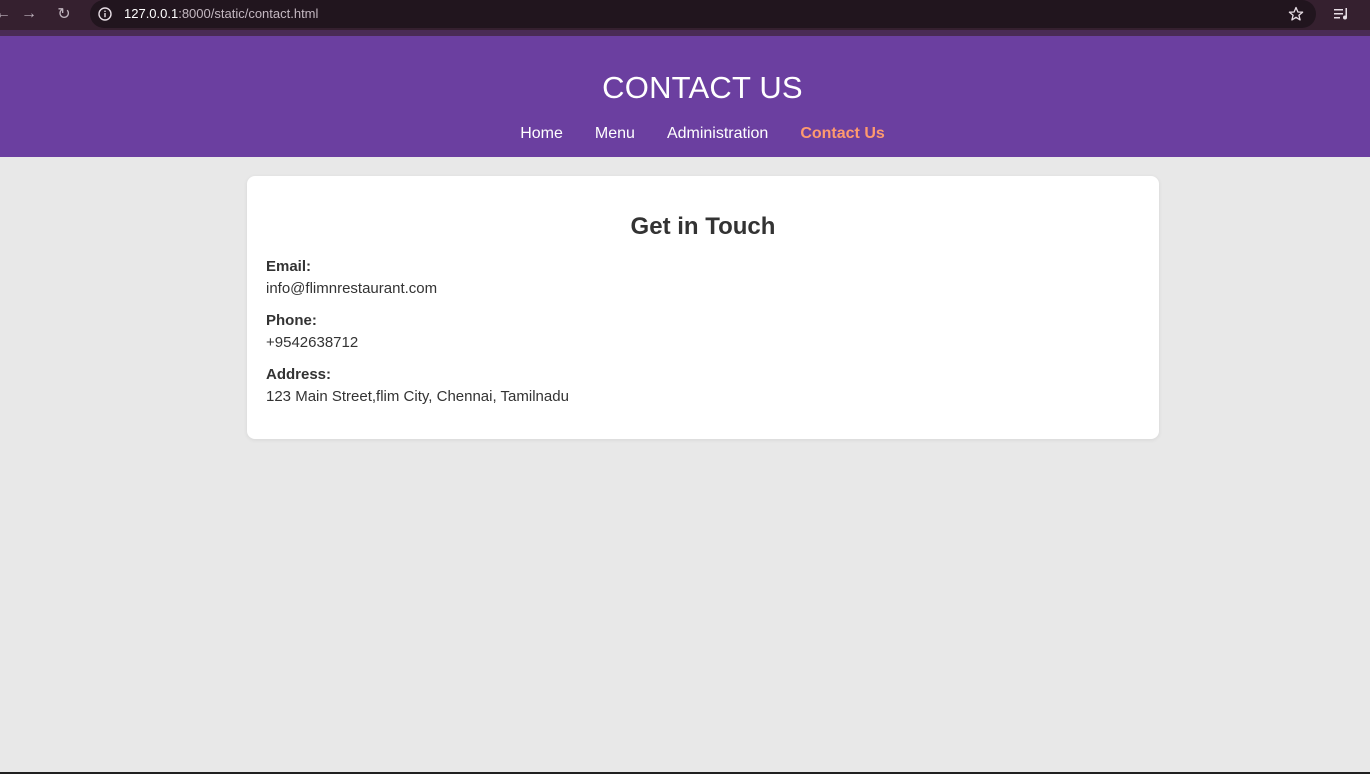 Image resolution: width=1370 pixels, height=774 pixels. What do you see at coordinates (299, 374) in the screenshot?
I see `address-label: Address:` at bounding box center [299, 374].